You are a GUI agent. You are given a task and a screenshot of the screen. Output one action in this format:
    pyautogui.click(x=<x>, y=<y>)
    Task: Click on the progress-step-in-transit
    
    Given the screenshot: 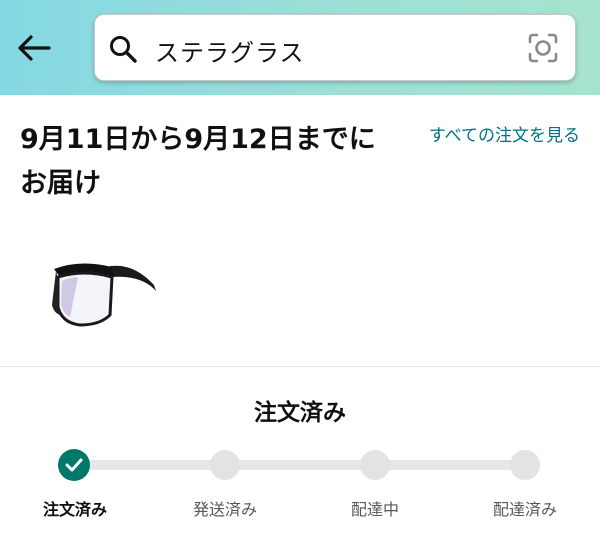 What is the action you would take?
    pyautogui.click(x=375, y=465)
    